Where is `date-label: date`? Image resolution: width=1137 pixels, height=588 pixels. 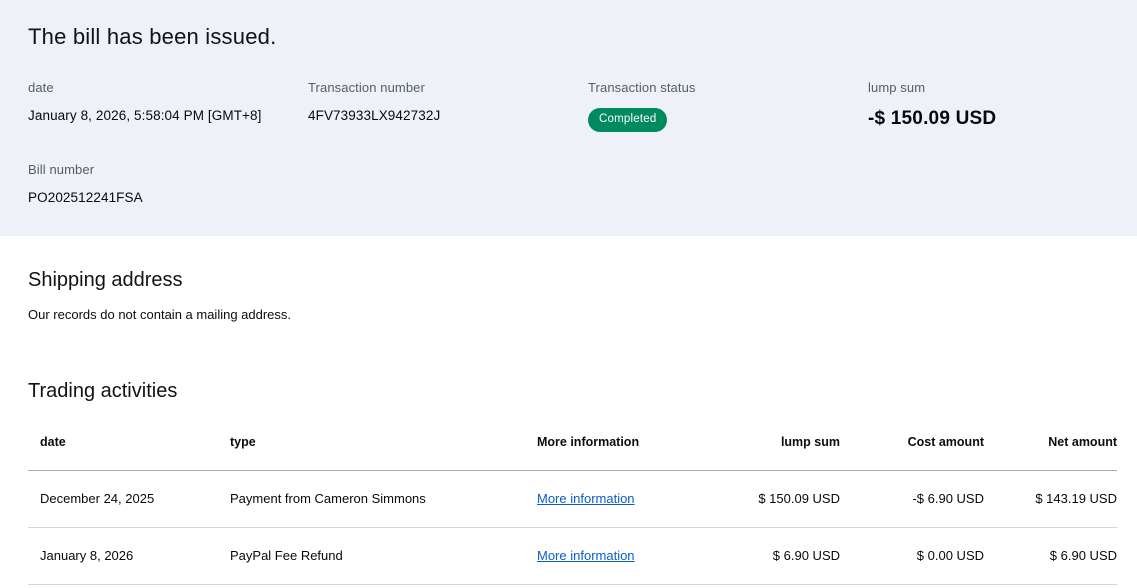 date-label: date is located at coordinates (41, 87).